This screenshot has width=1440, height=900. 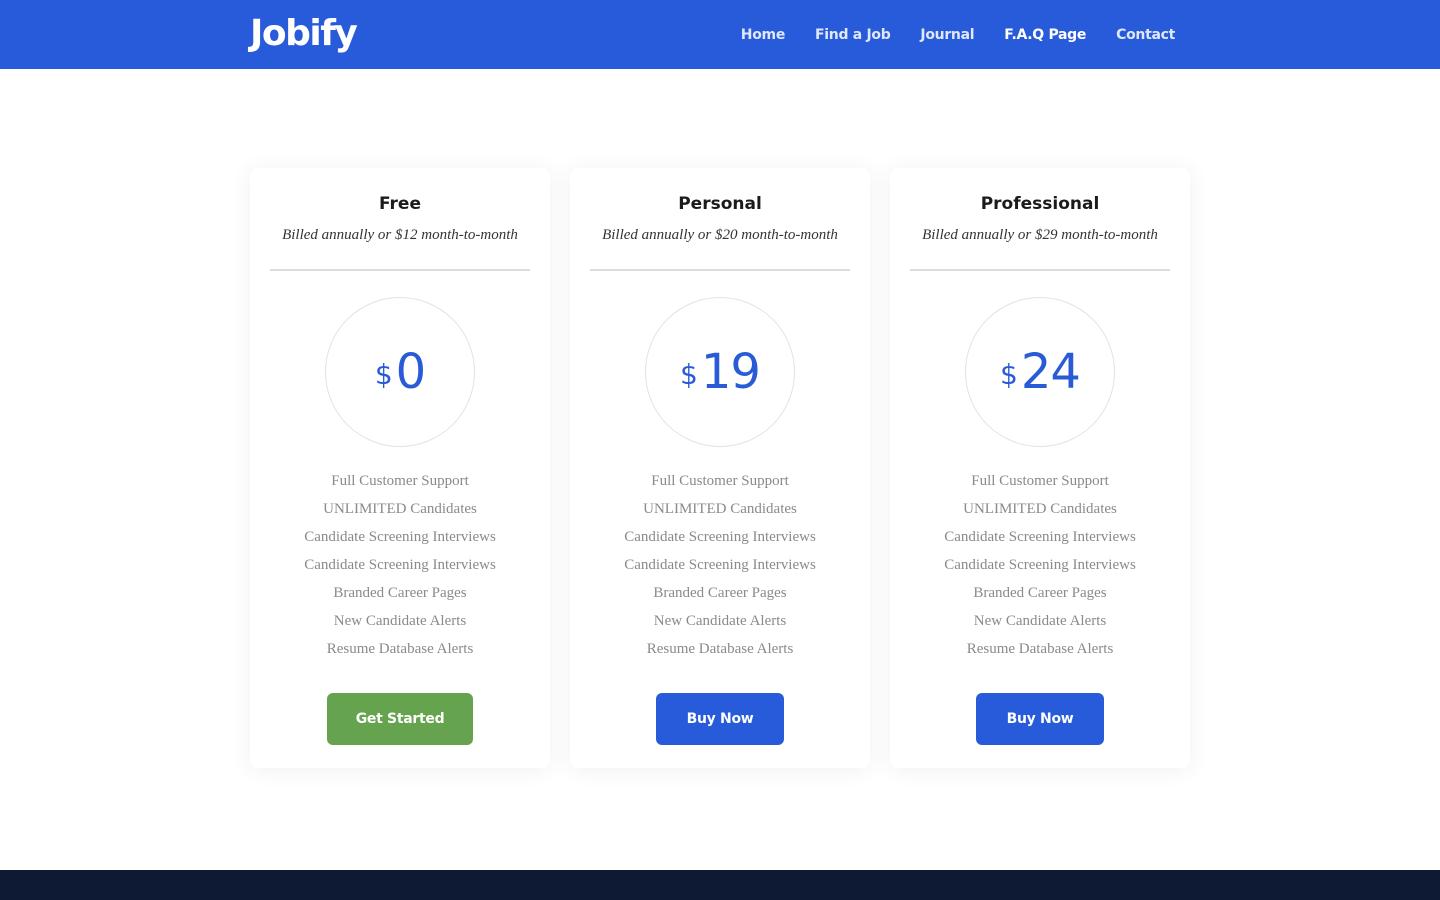 What do you see at coordinates (400, 719) in the screenshot?
I see `get-started-button: Get Started` at bounding box center [400, 719].